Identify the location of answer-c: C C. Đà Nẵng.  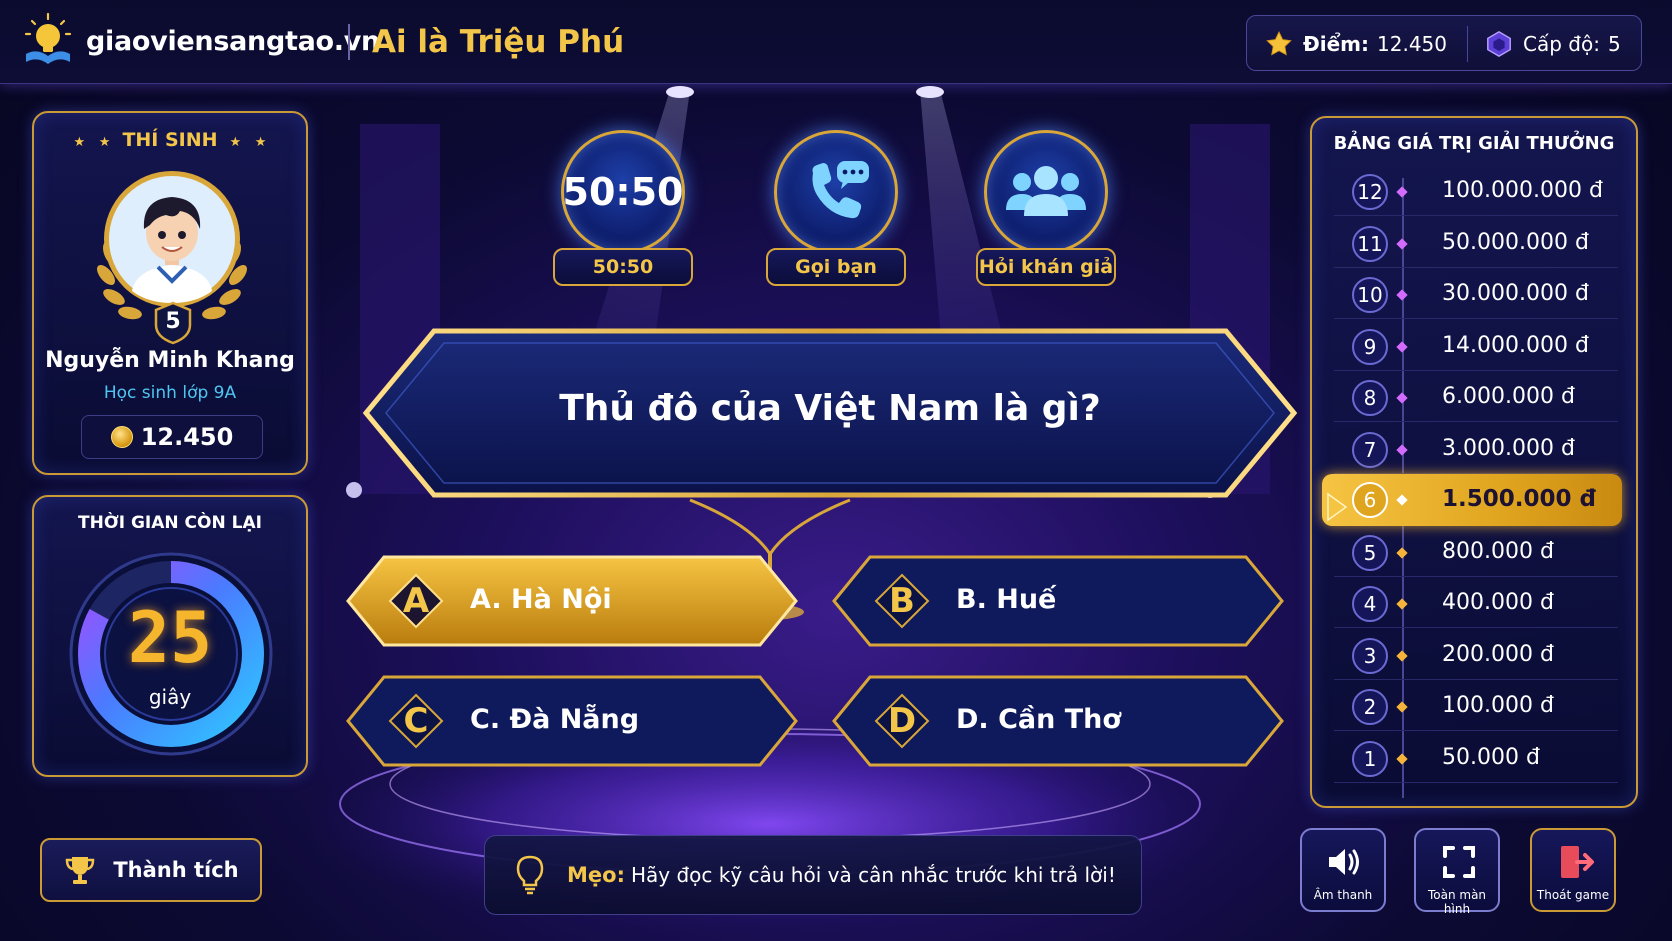
(572, 721).